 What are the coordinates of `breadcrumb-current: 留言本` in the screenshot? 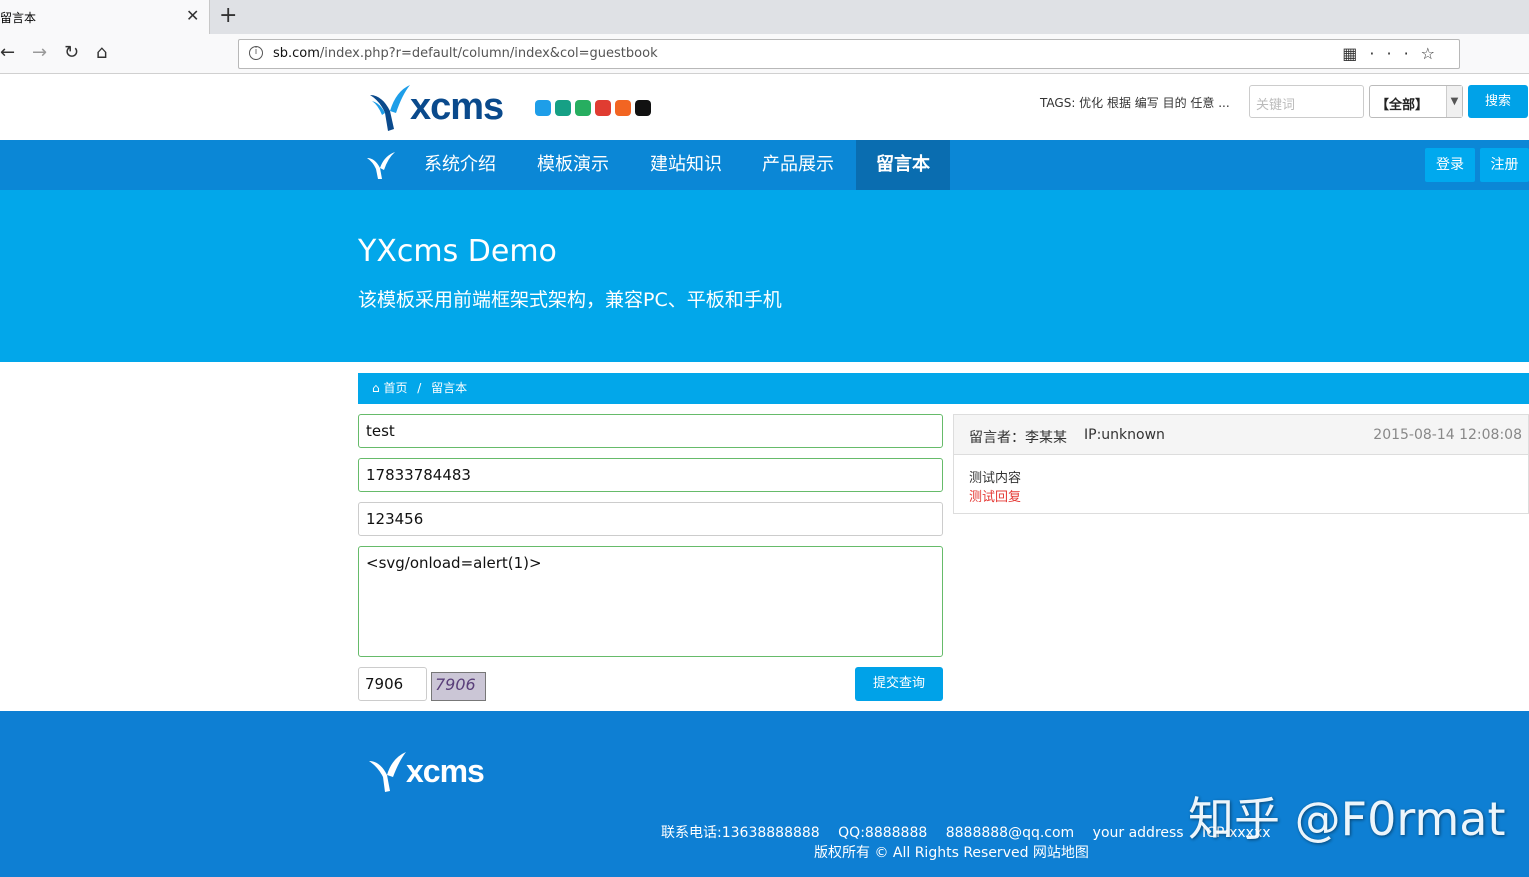 It's located at (449, 388).